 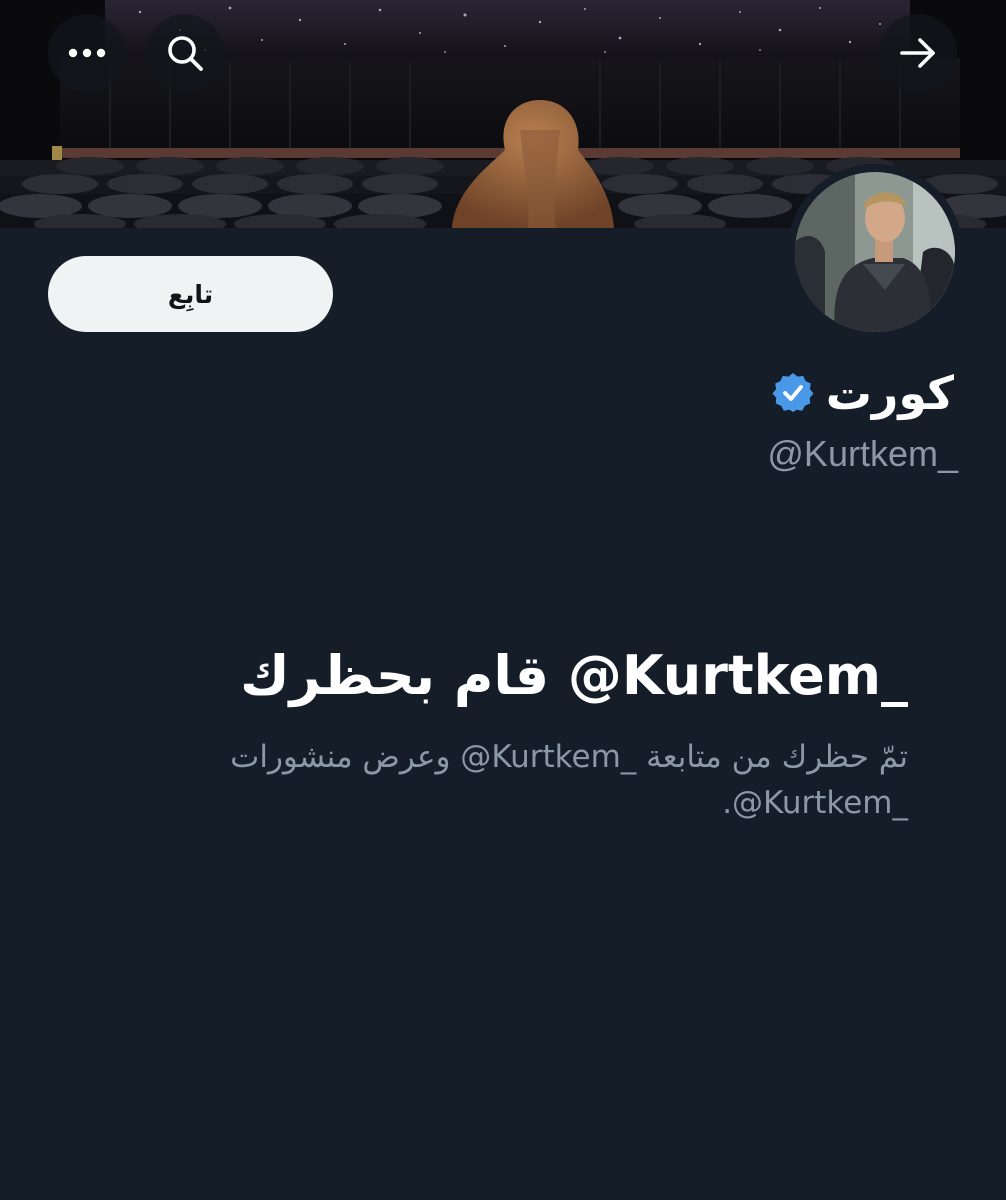 I want to click on avatar-image, so click(x=875, y=252).